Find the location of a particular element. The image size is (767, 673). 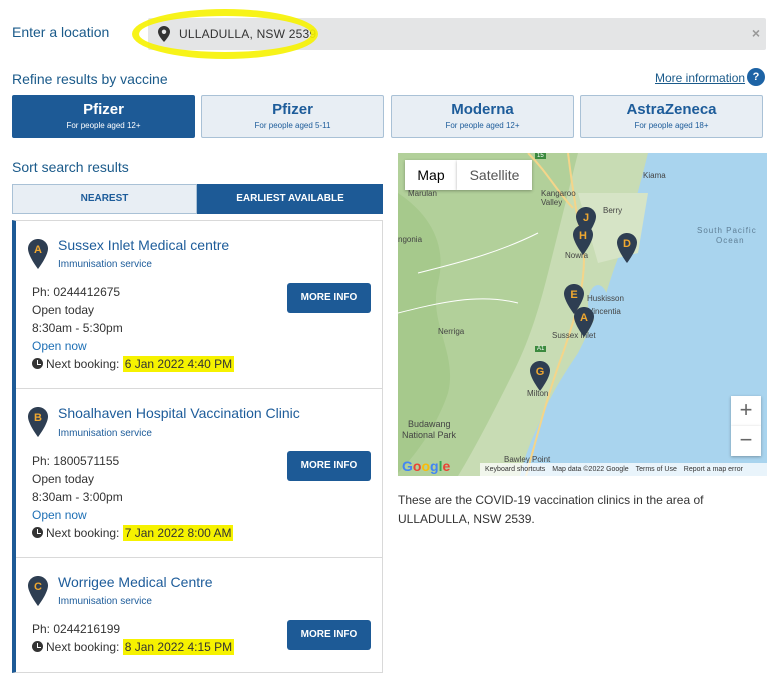

clinic-hours: 8:30am - 3:00pm is located at coordinates (77, 497).